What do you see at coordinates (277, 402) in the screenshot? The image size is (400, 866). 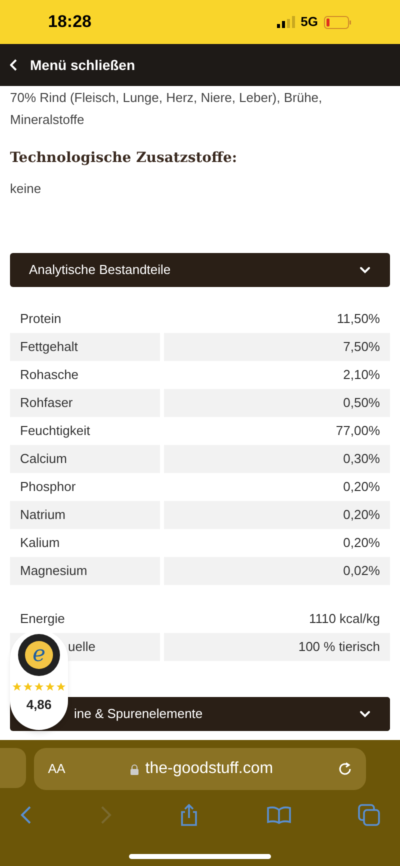 I see `table-cell: 0,50%` at bounding box center [277, 402].